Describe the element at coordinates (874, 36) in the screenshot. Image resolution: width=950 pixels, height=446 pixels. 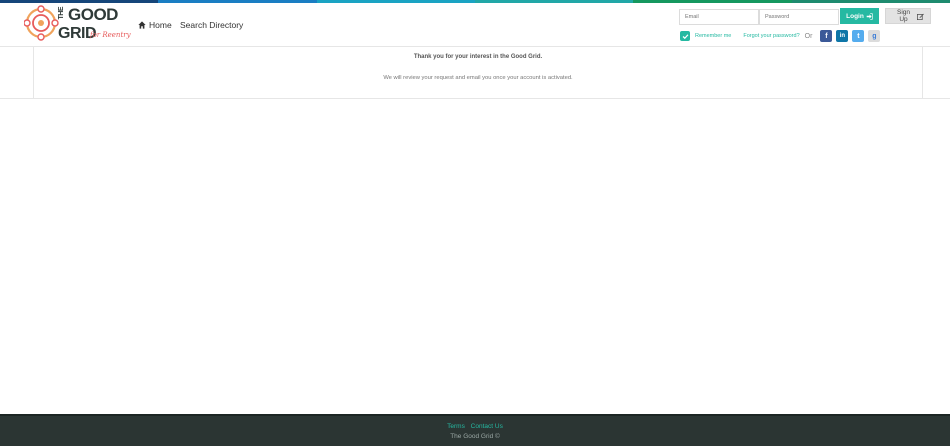
I see `google-icon: g` at that location.